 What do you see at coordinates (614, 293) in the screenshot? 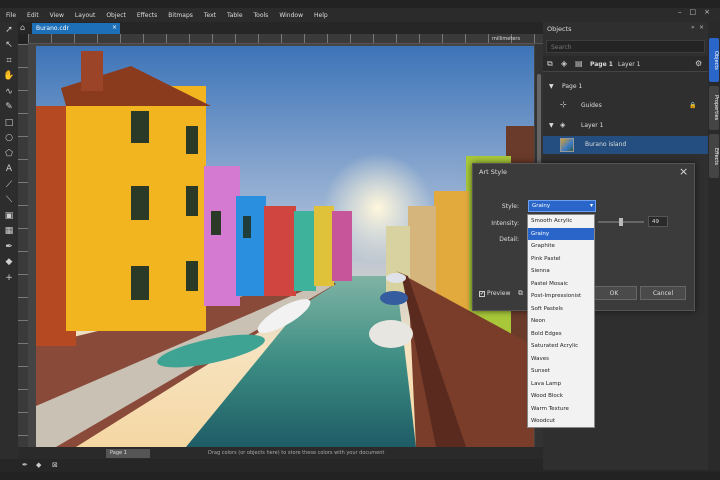
I see `ok-button: OK` at bounding box center [614, 293].